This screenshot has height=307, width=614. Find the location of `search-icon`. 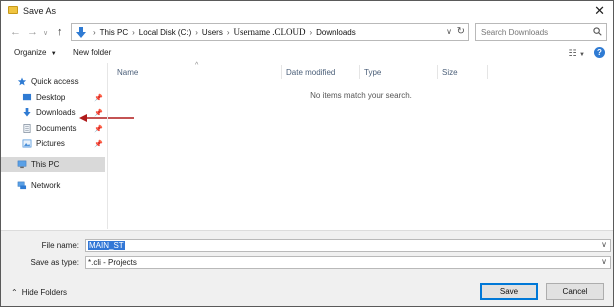

search-icon is located at coordinates (597, 31).